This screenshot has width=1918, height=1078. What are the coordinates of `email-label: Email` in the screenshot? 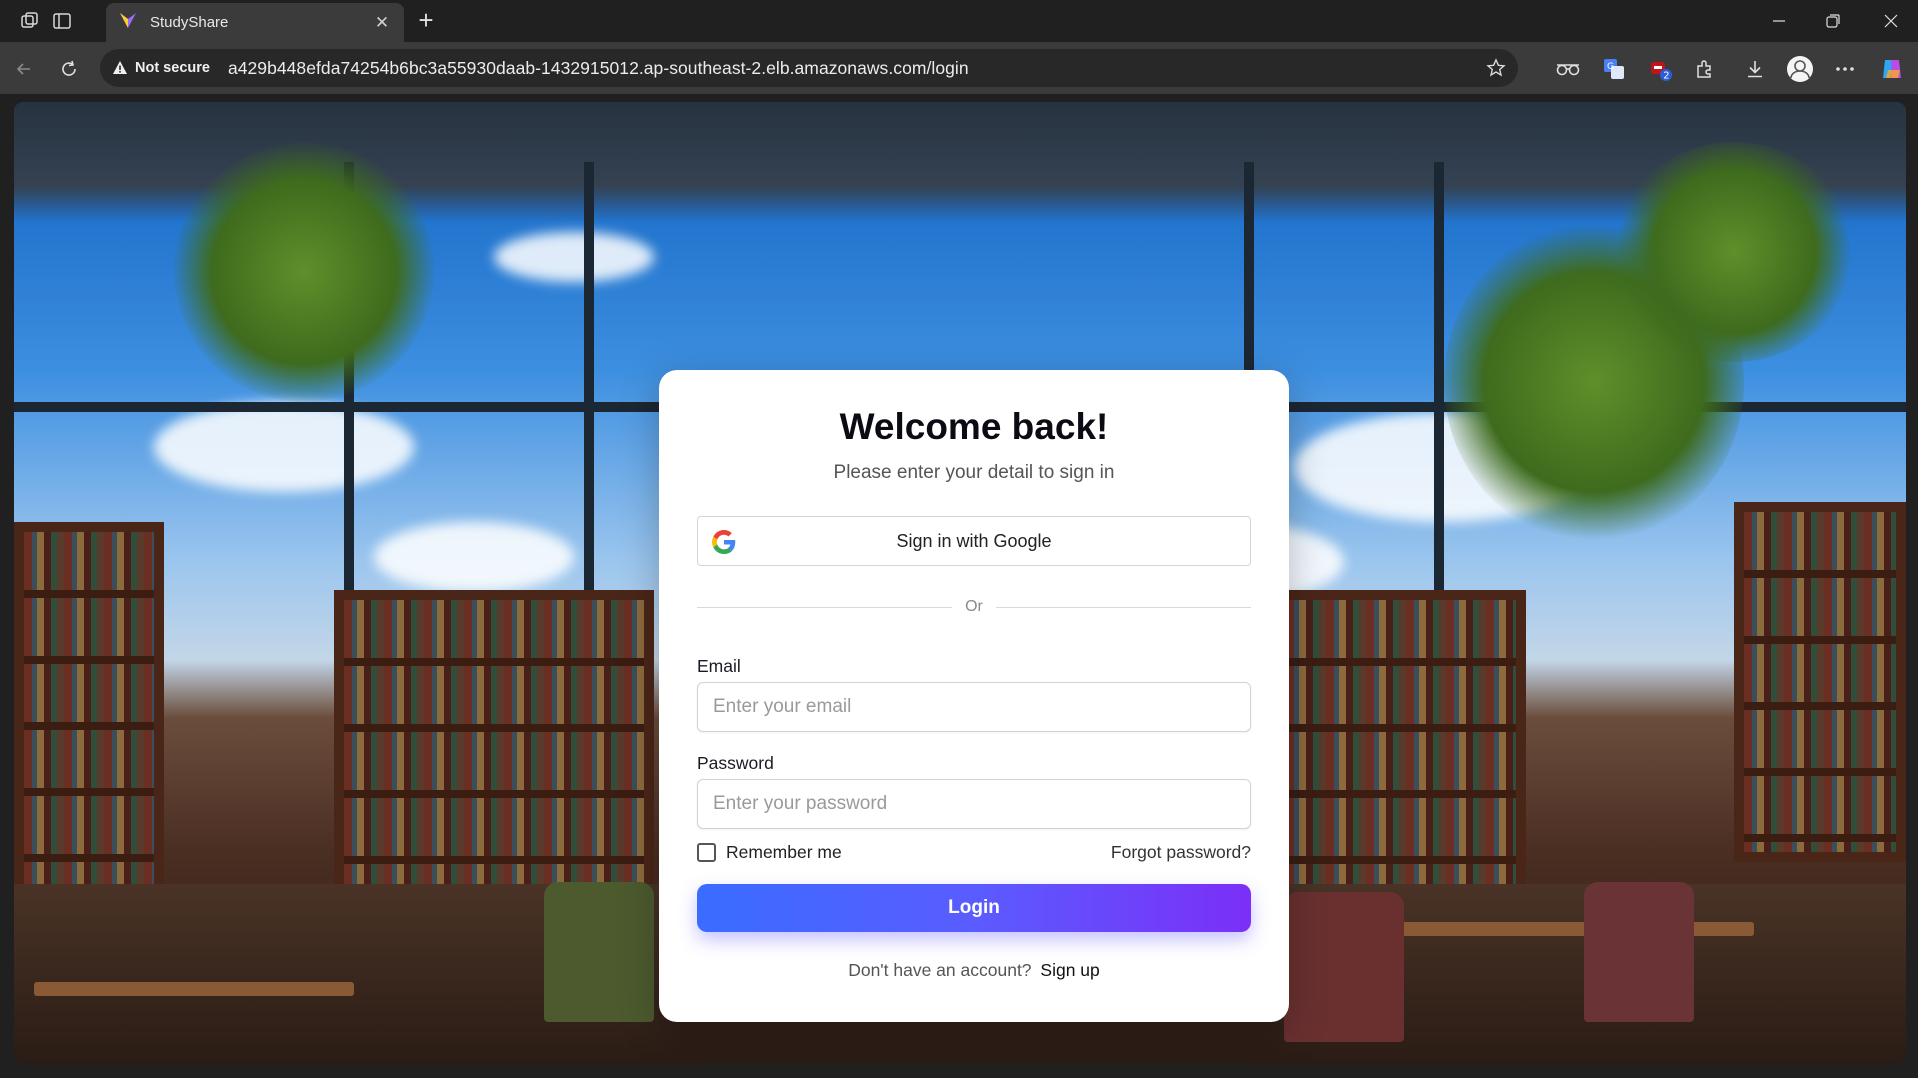 It's located at (719, 666).